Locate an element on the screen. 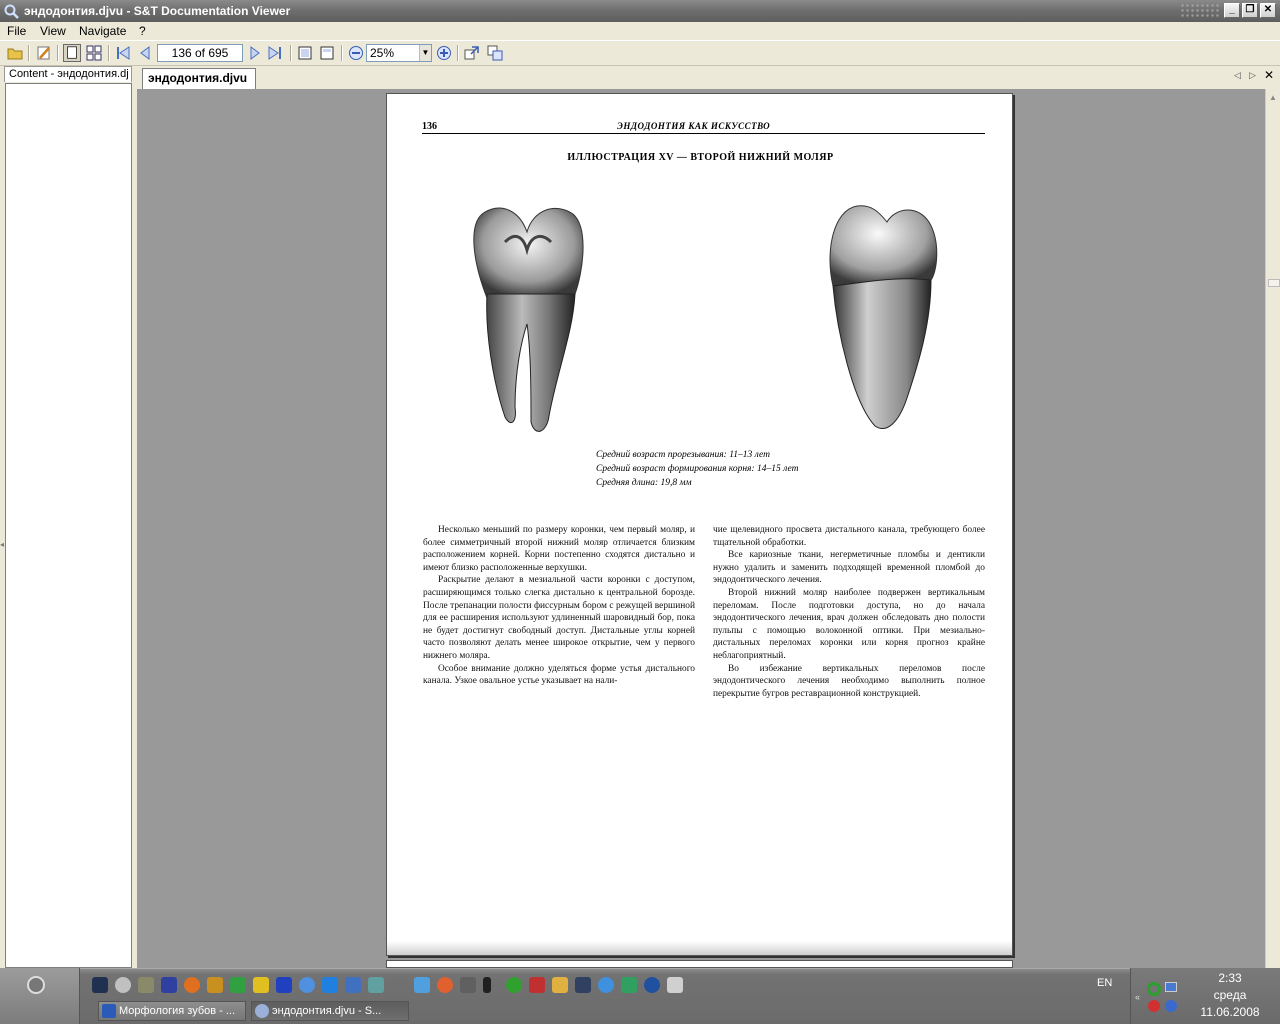 The height and width of the screenshot is (1024, 1280). continuous-page-icon is located at coordinates (94, 53).